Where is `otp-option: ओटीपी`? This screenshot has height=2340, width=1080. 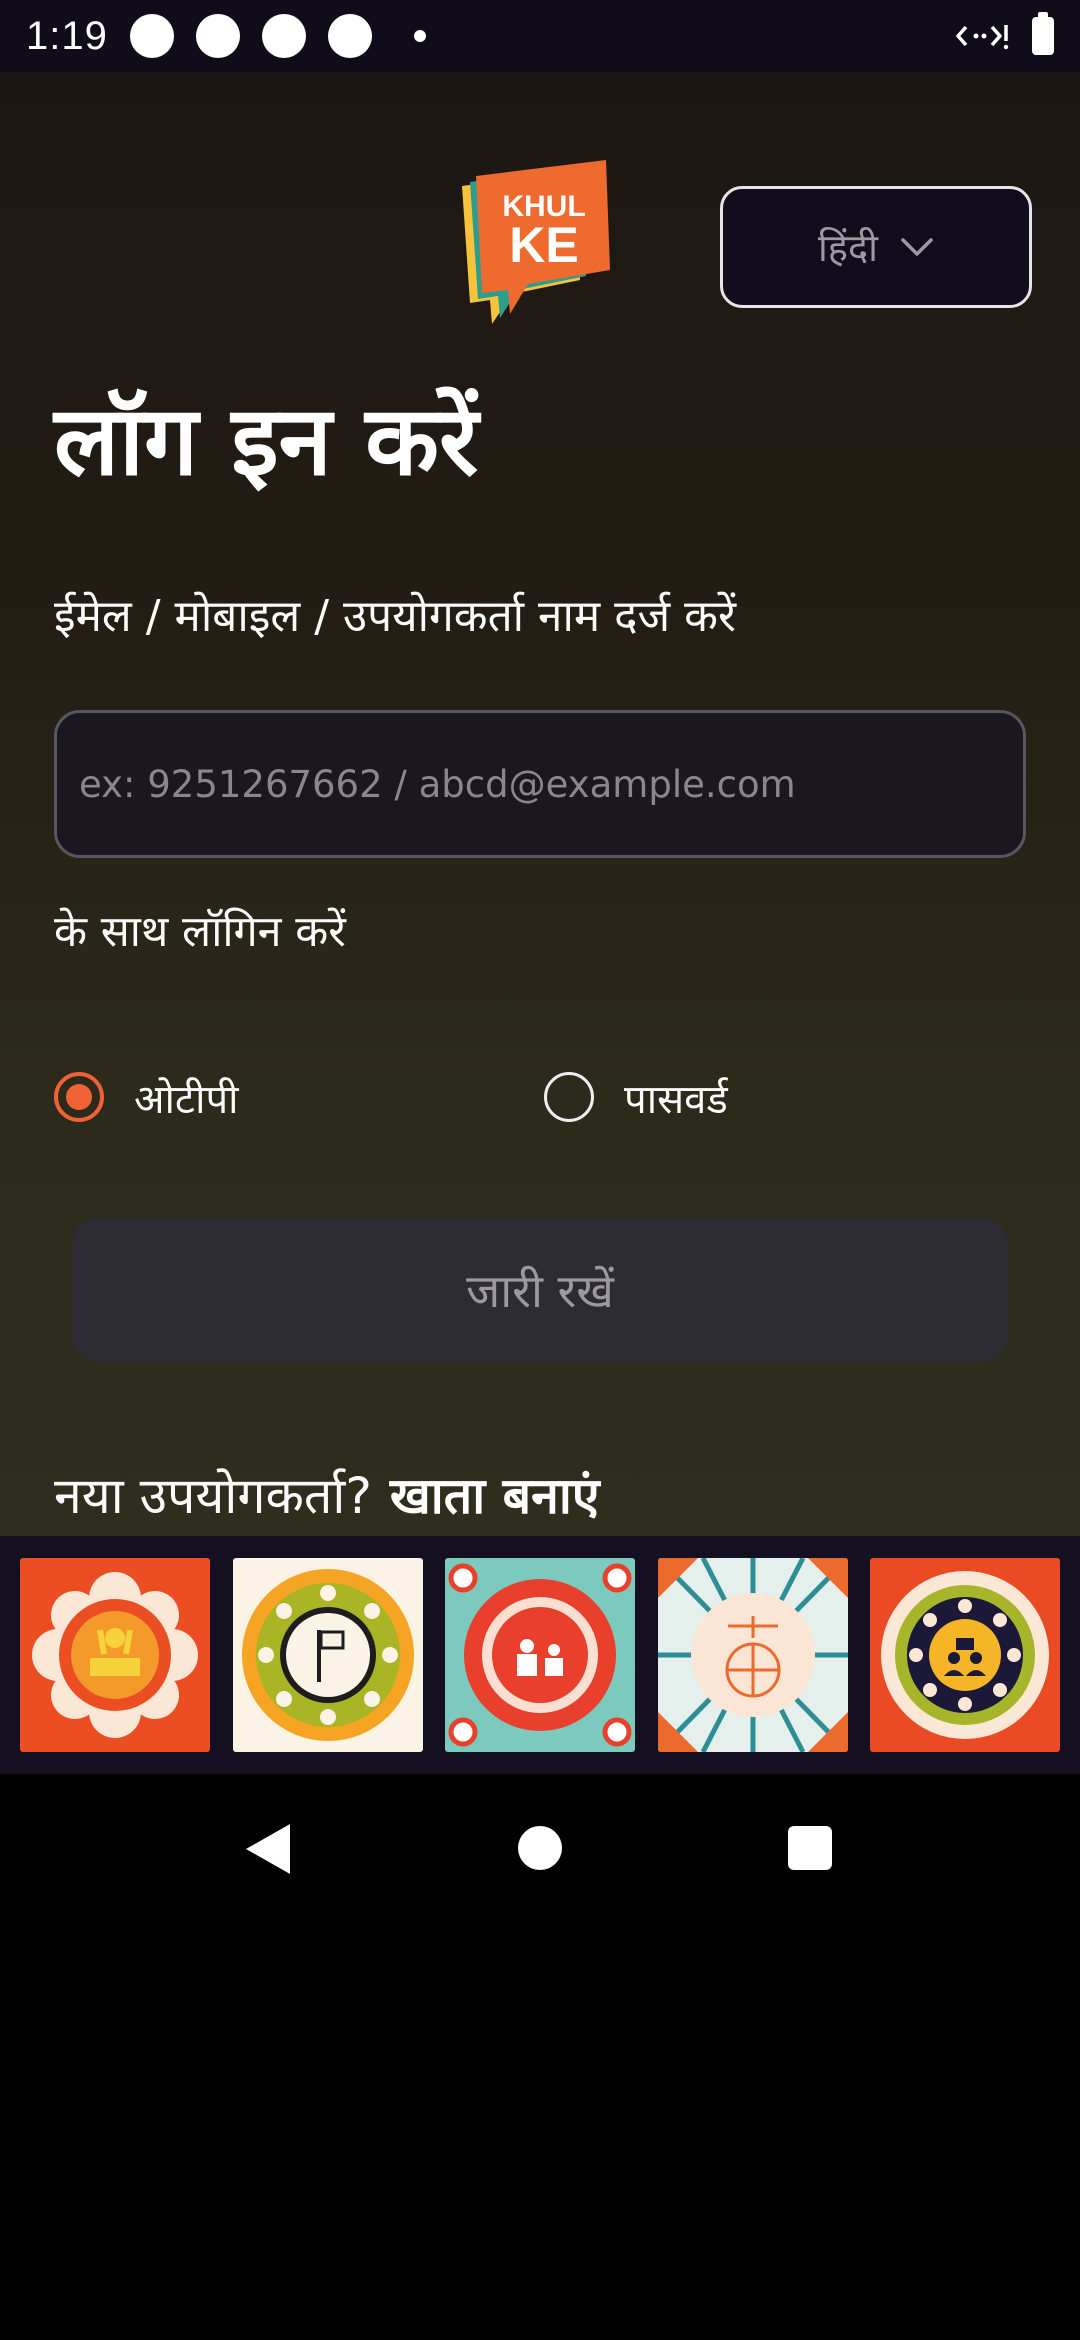
otp-option: ओटीपी is located at coordinates (146, 1097).